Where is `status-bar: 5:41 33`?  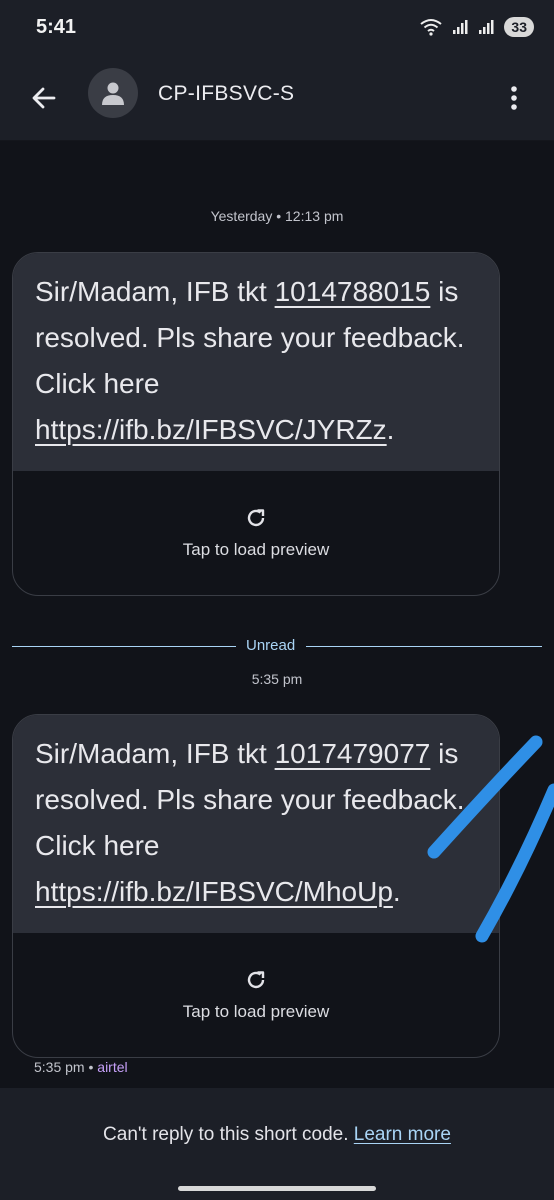
status-bar: 5:41 33 is located at coordinates (277, 28).